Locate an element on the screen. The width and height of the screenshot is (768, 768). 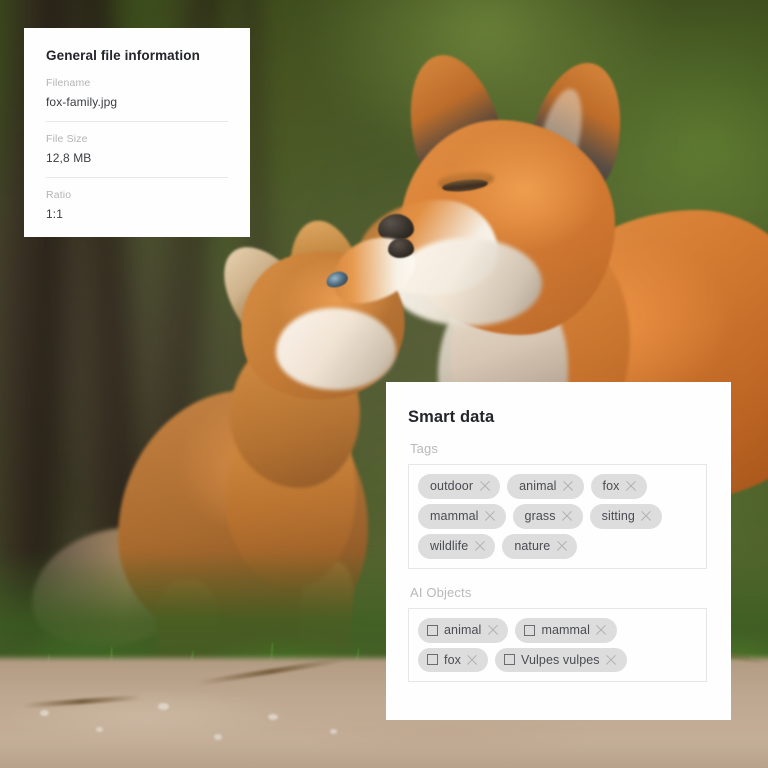
tag-chip-label: nature is located at coordinates (532, 545).